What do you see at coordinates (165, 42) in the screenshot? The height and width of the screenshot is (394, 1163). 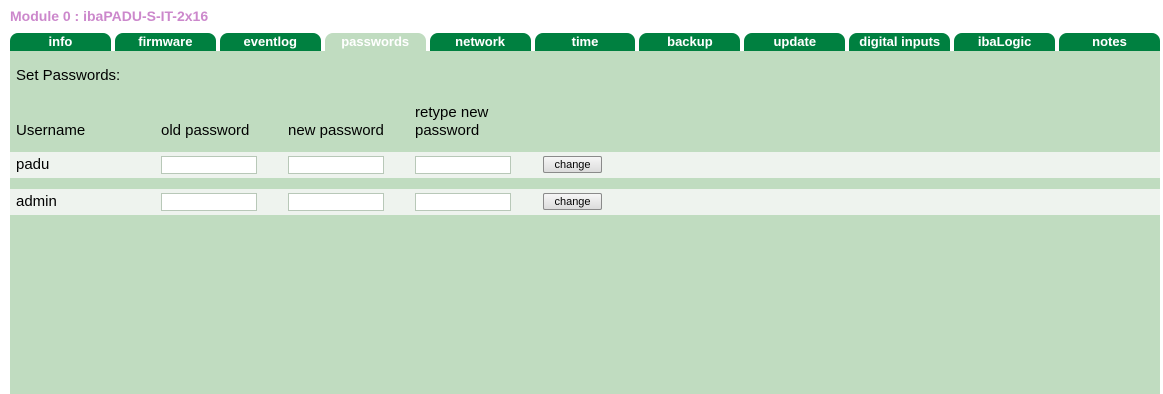 I see `tab-firmware: firmware` at bounding box center [165, 42].